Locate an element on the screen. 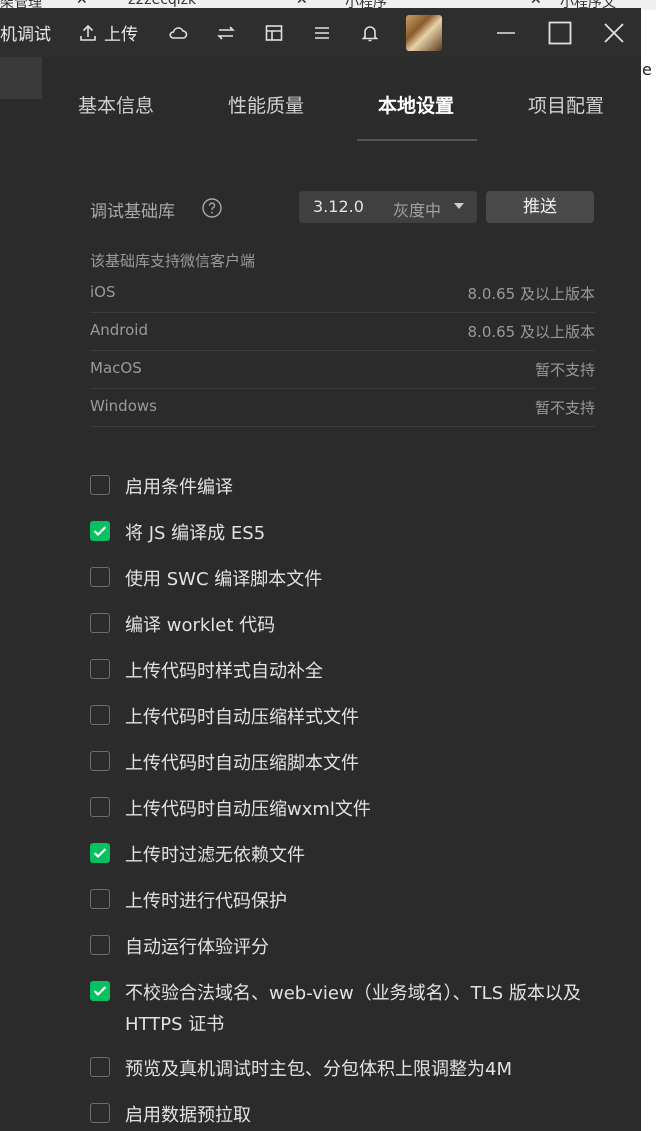  left-sidebar-header is located at coordinates (21, 78).